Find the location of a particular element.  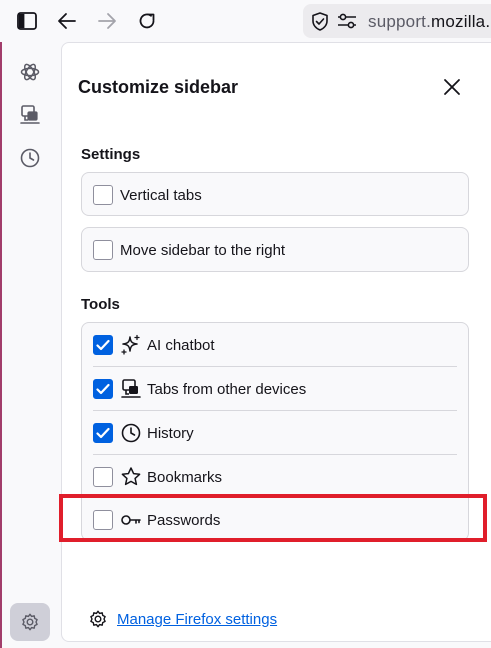

passwords-checkbox is located at coordinates (103, 520).